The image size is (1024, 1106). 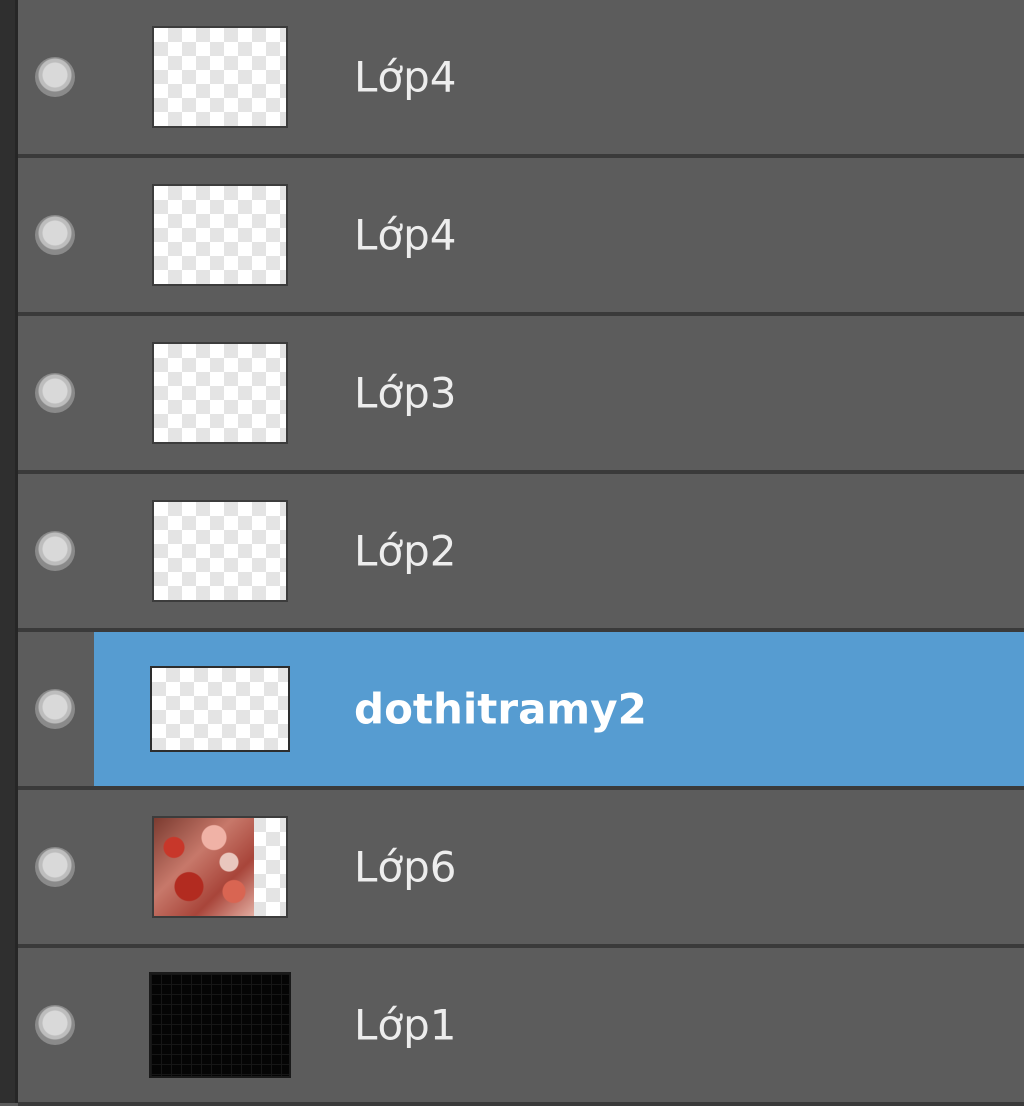 I want to click on layer-row-lop6: Lớp6, so click(x=521, y=869).